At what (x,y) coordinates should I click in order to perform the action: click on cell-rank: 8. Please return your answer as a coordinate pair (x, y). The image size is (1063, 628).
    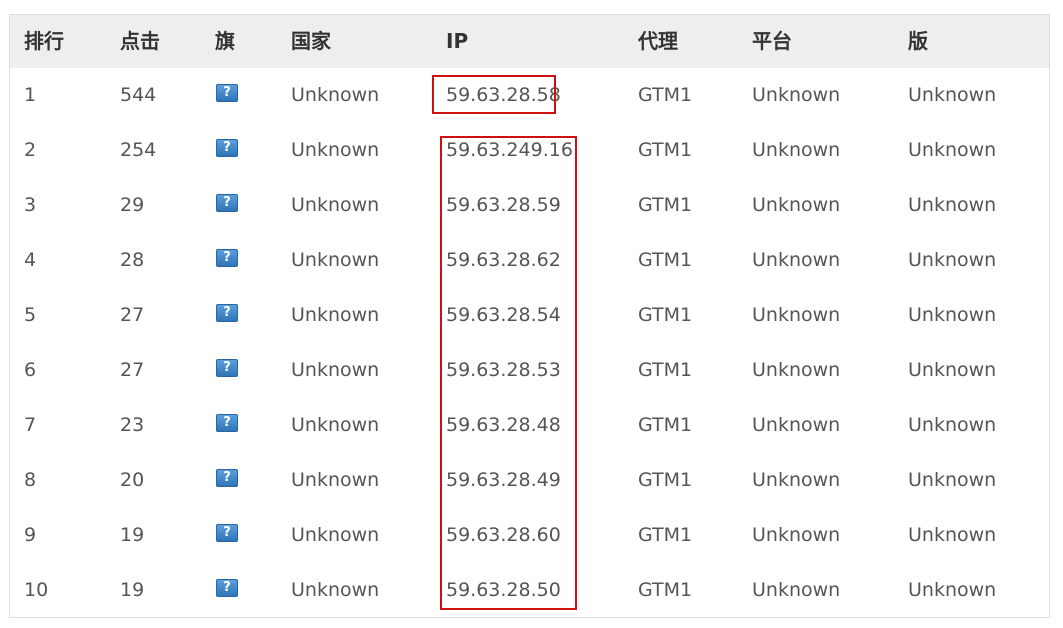
    Looking at the image, I should click on (30, 480).